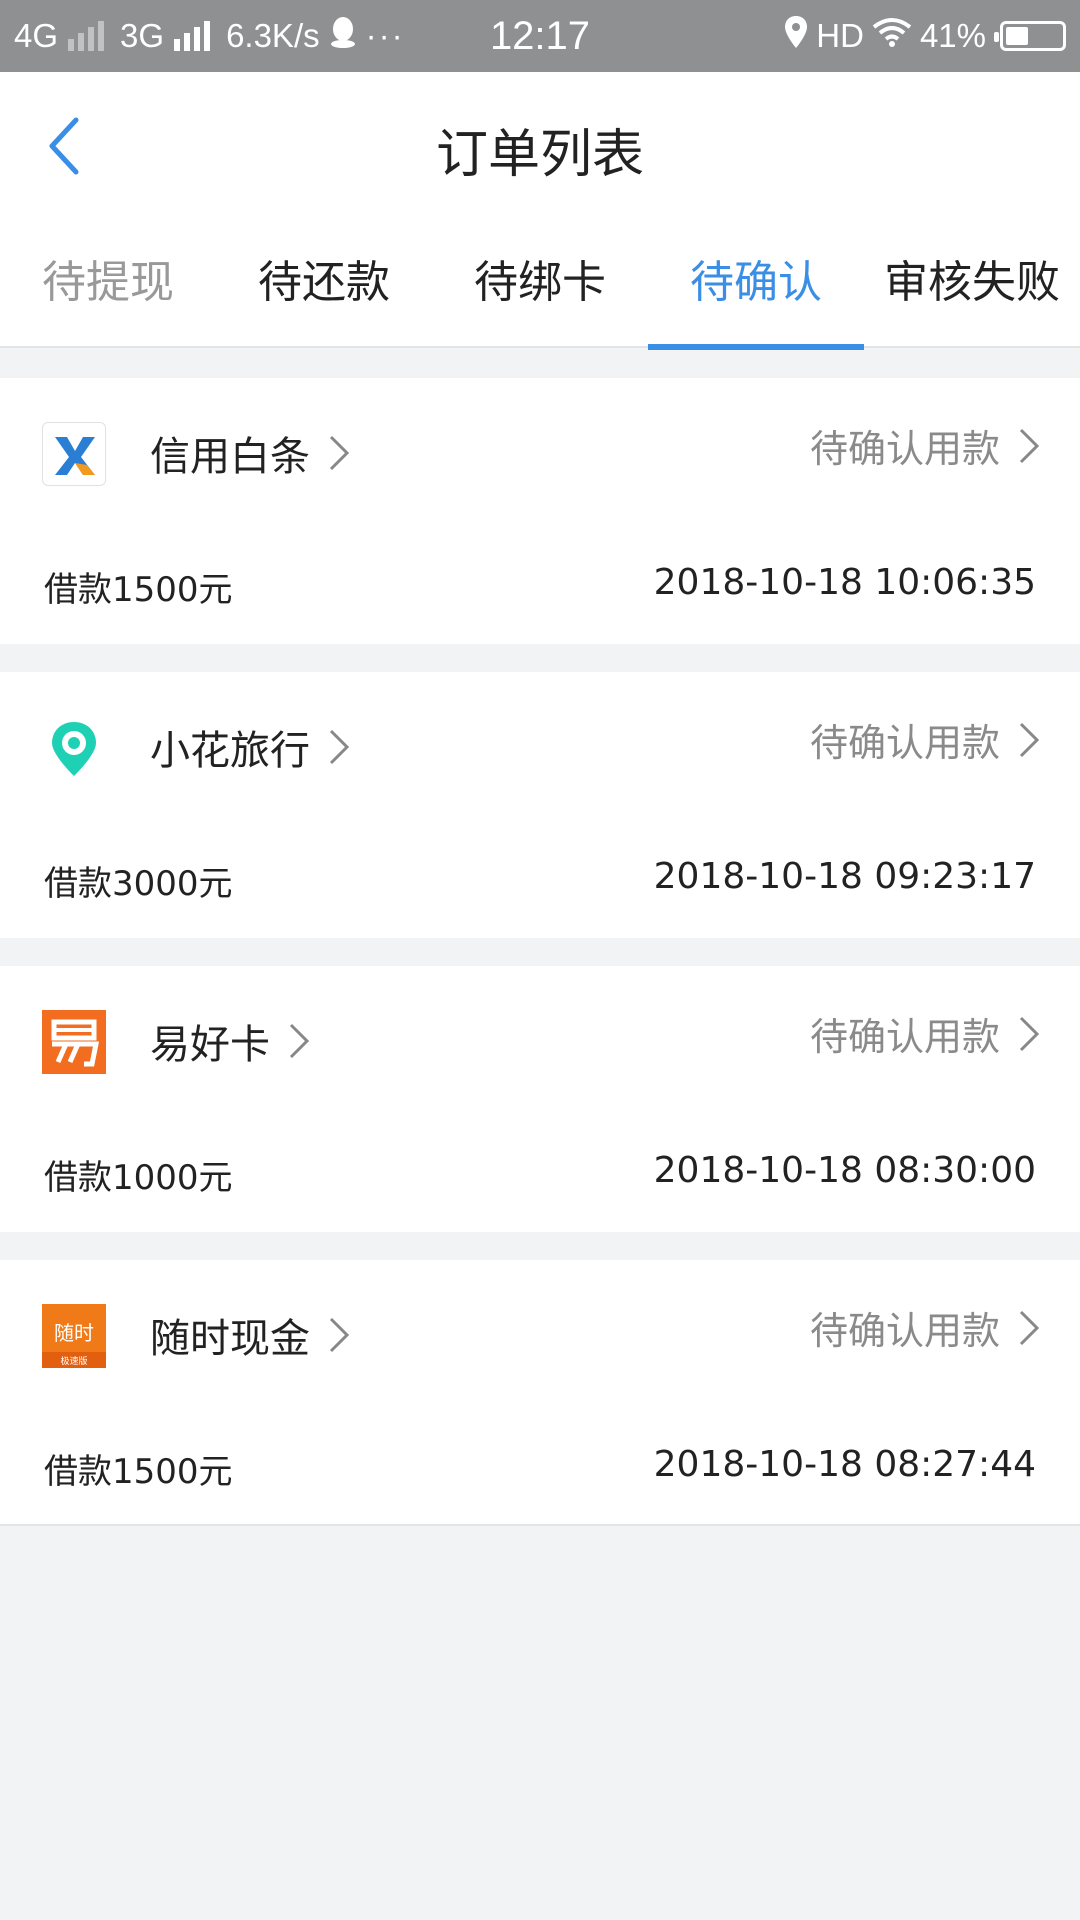  What do you see at coordinates (343, 36) in the screenshot?
I see `qq-icon` at bounding box center [343, 36].